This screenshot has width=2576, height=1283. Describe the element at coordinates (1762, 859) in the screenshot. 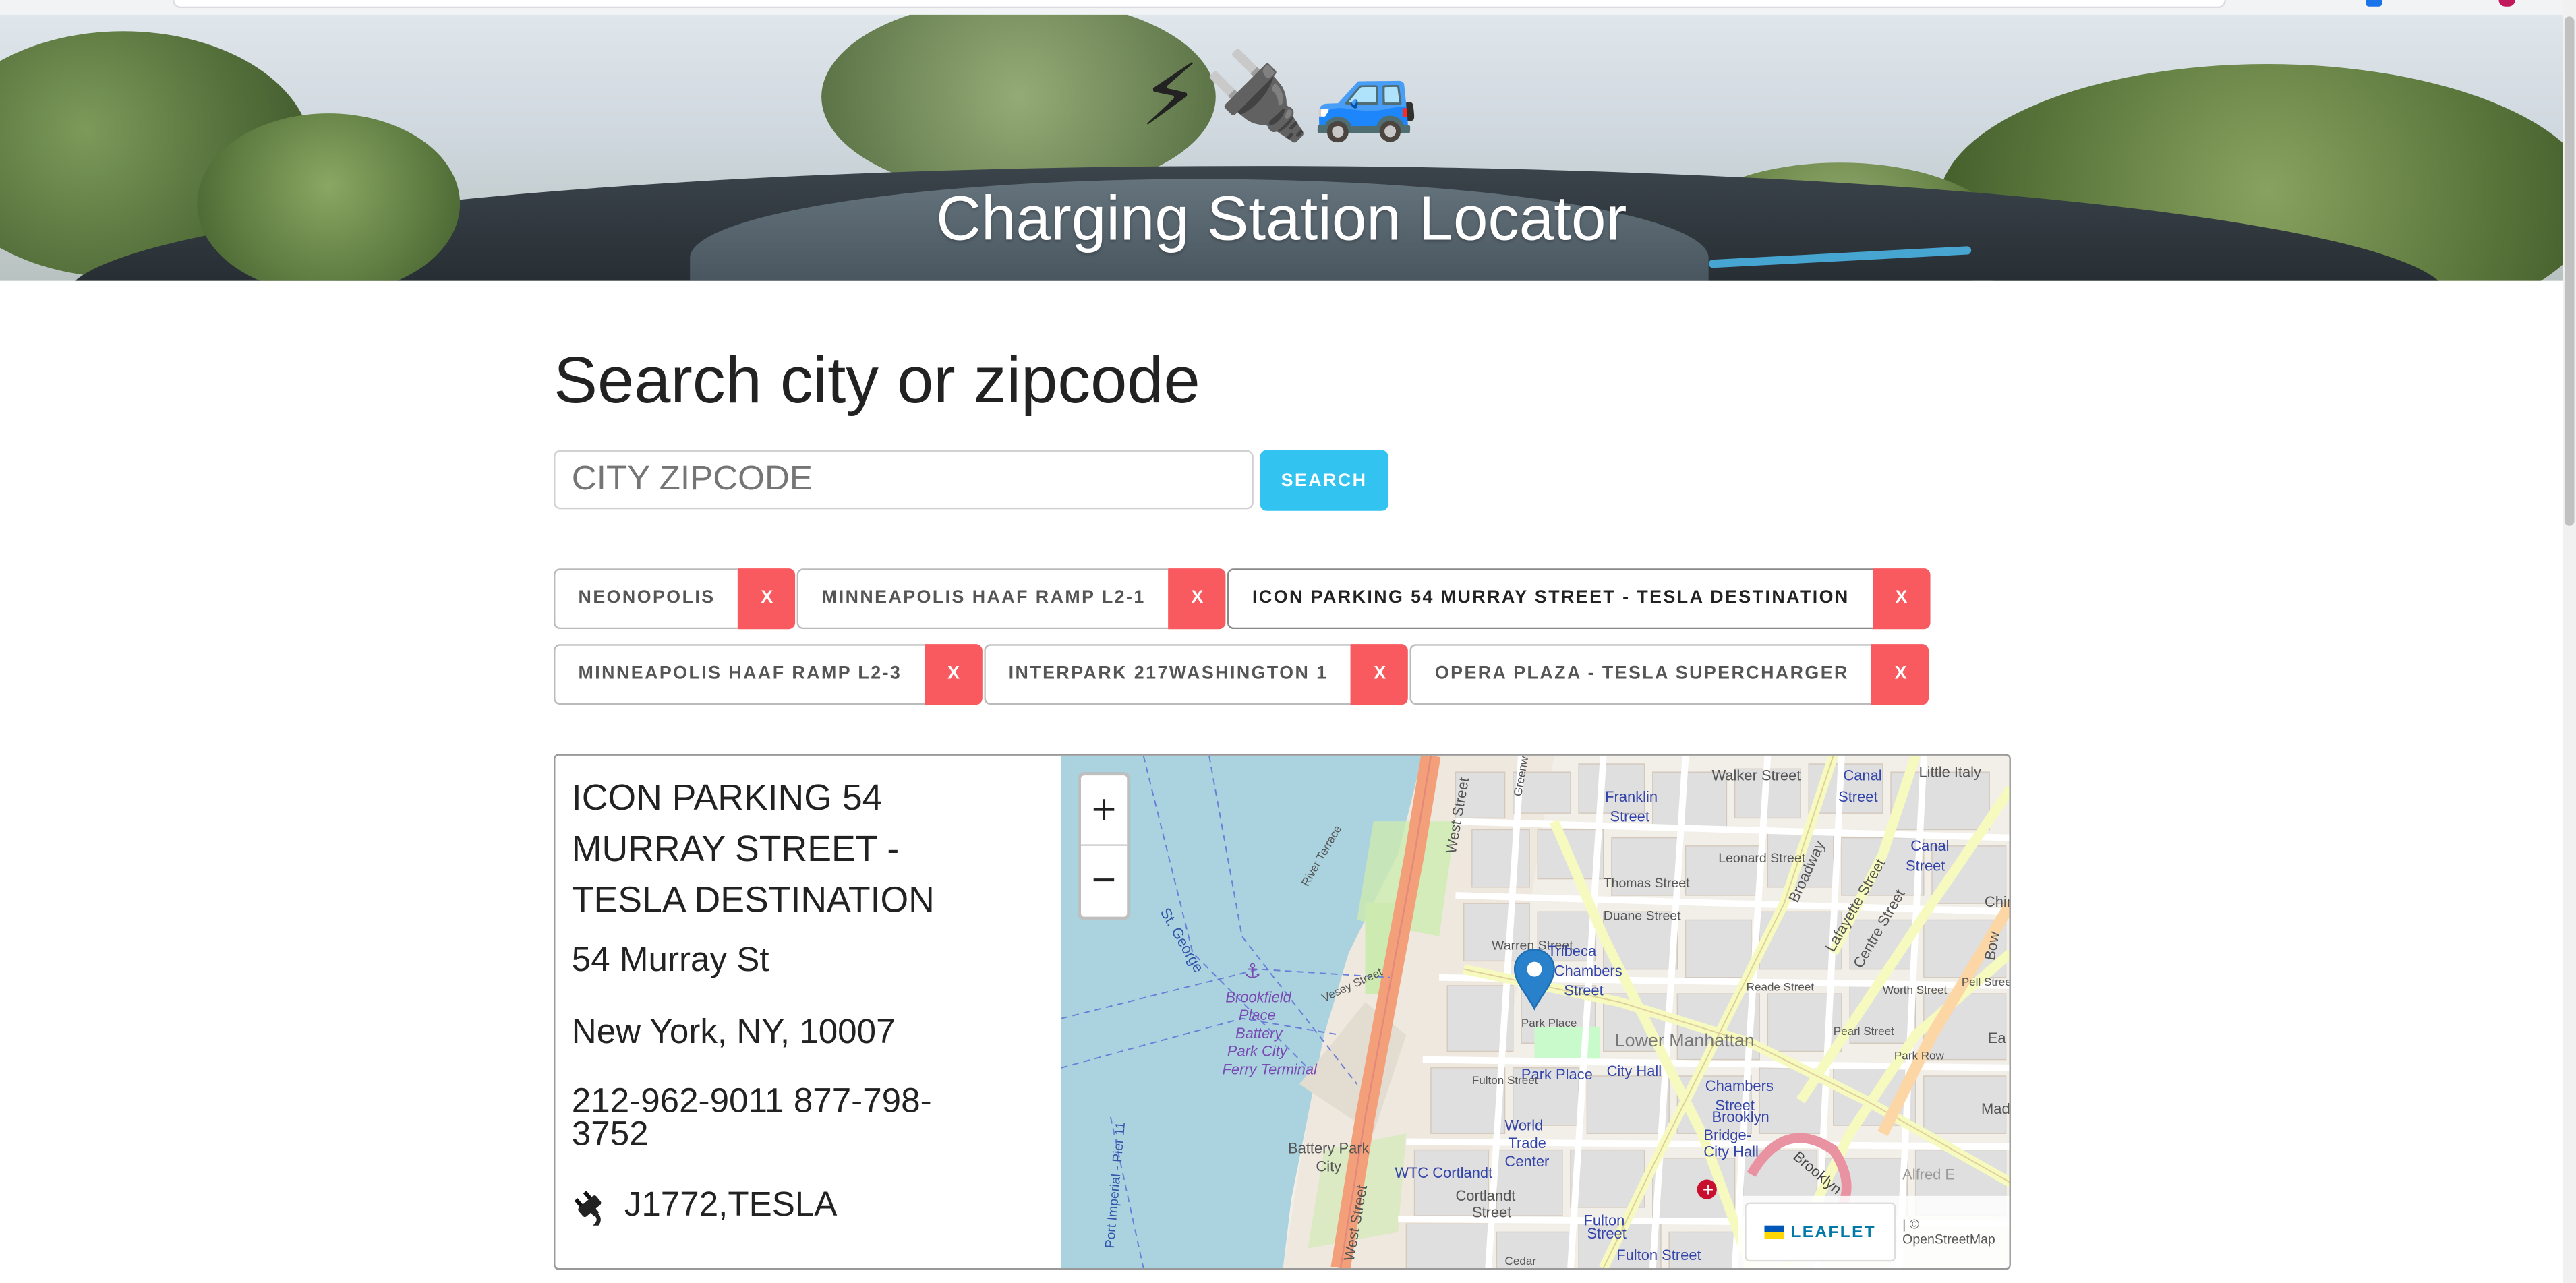

I see `map-label: Leonard Street` at that location.